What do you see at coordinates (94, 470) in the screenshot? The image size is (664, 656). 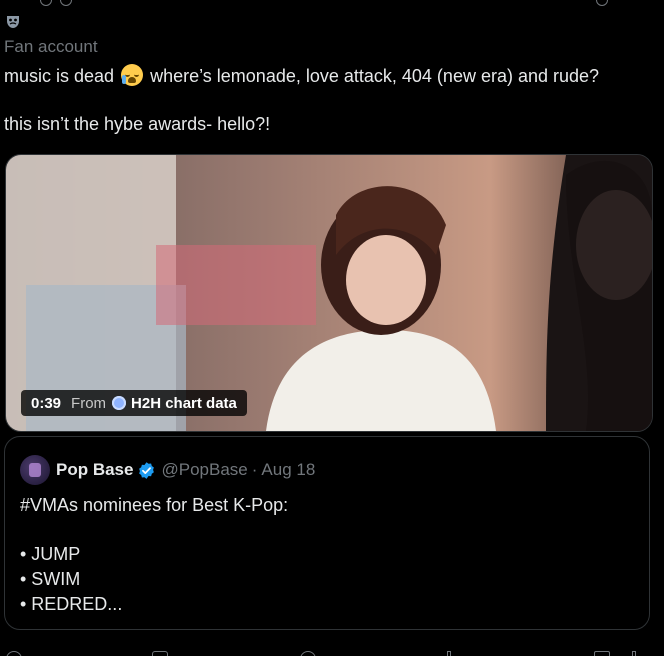 I see `quoted-author-name: Pop Base` at bounding box center [94, 470].